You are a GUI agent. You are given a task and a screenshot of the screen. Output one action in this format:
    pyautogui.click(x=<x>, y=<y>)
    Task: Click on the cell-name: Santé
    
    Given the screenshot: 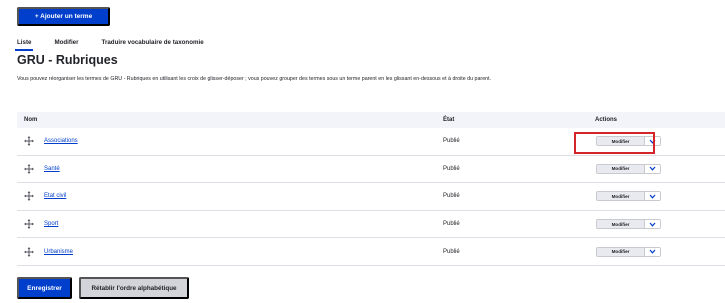 What is the action you would take?
    pyautogui.click(x=230, y=168)
    